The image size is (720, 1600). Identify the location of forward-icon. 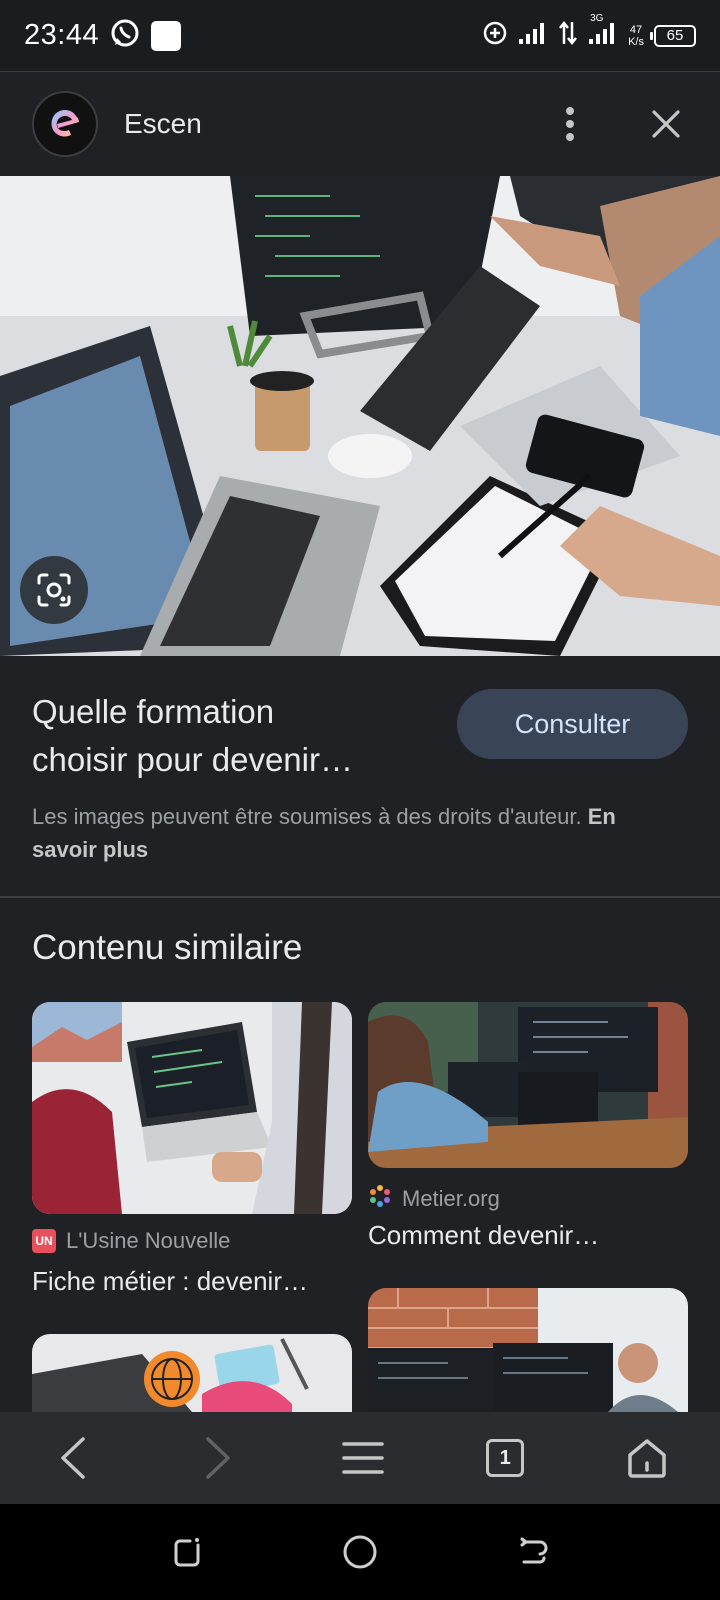
(218, 1458).